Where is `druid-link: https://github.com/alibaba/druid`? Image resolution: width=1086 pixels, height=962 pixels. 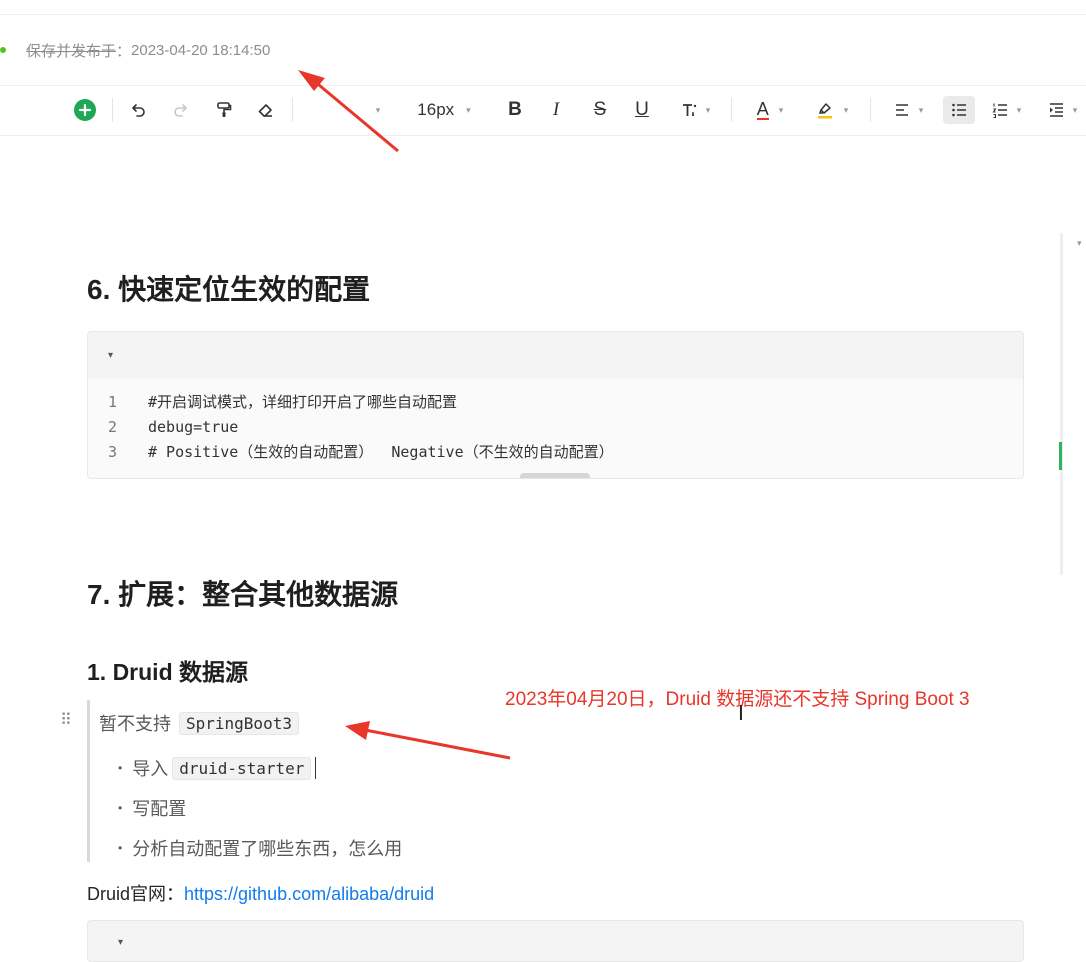 druid-link: https://github.com/alibaba/druid is located at coordinates (309, 894).